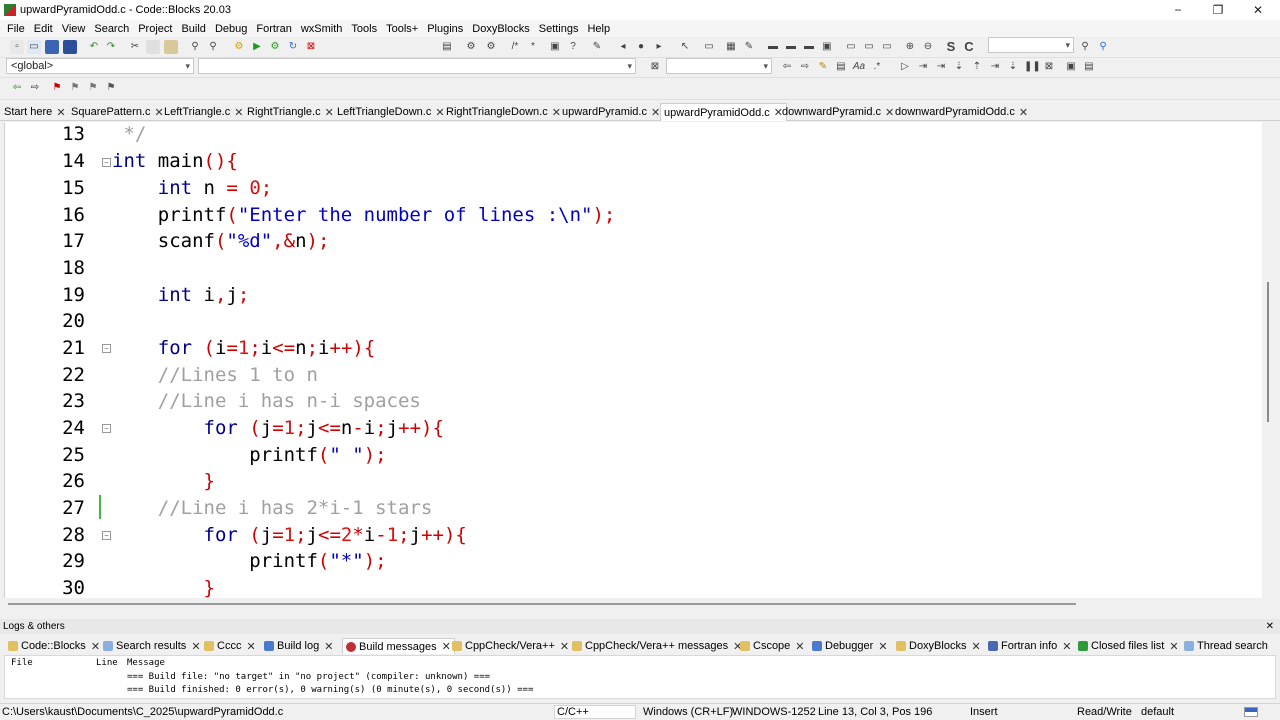 The image size is (1280, 720). What do you see at coordinates (391, 112) in the screenshot?
I see `tab-lefttriangledown: LeftTriangleDown.c ✕` at bounding box center [391, 112].